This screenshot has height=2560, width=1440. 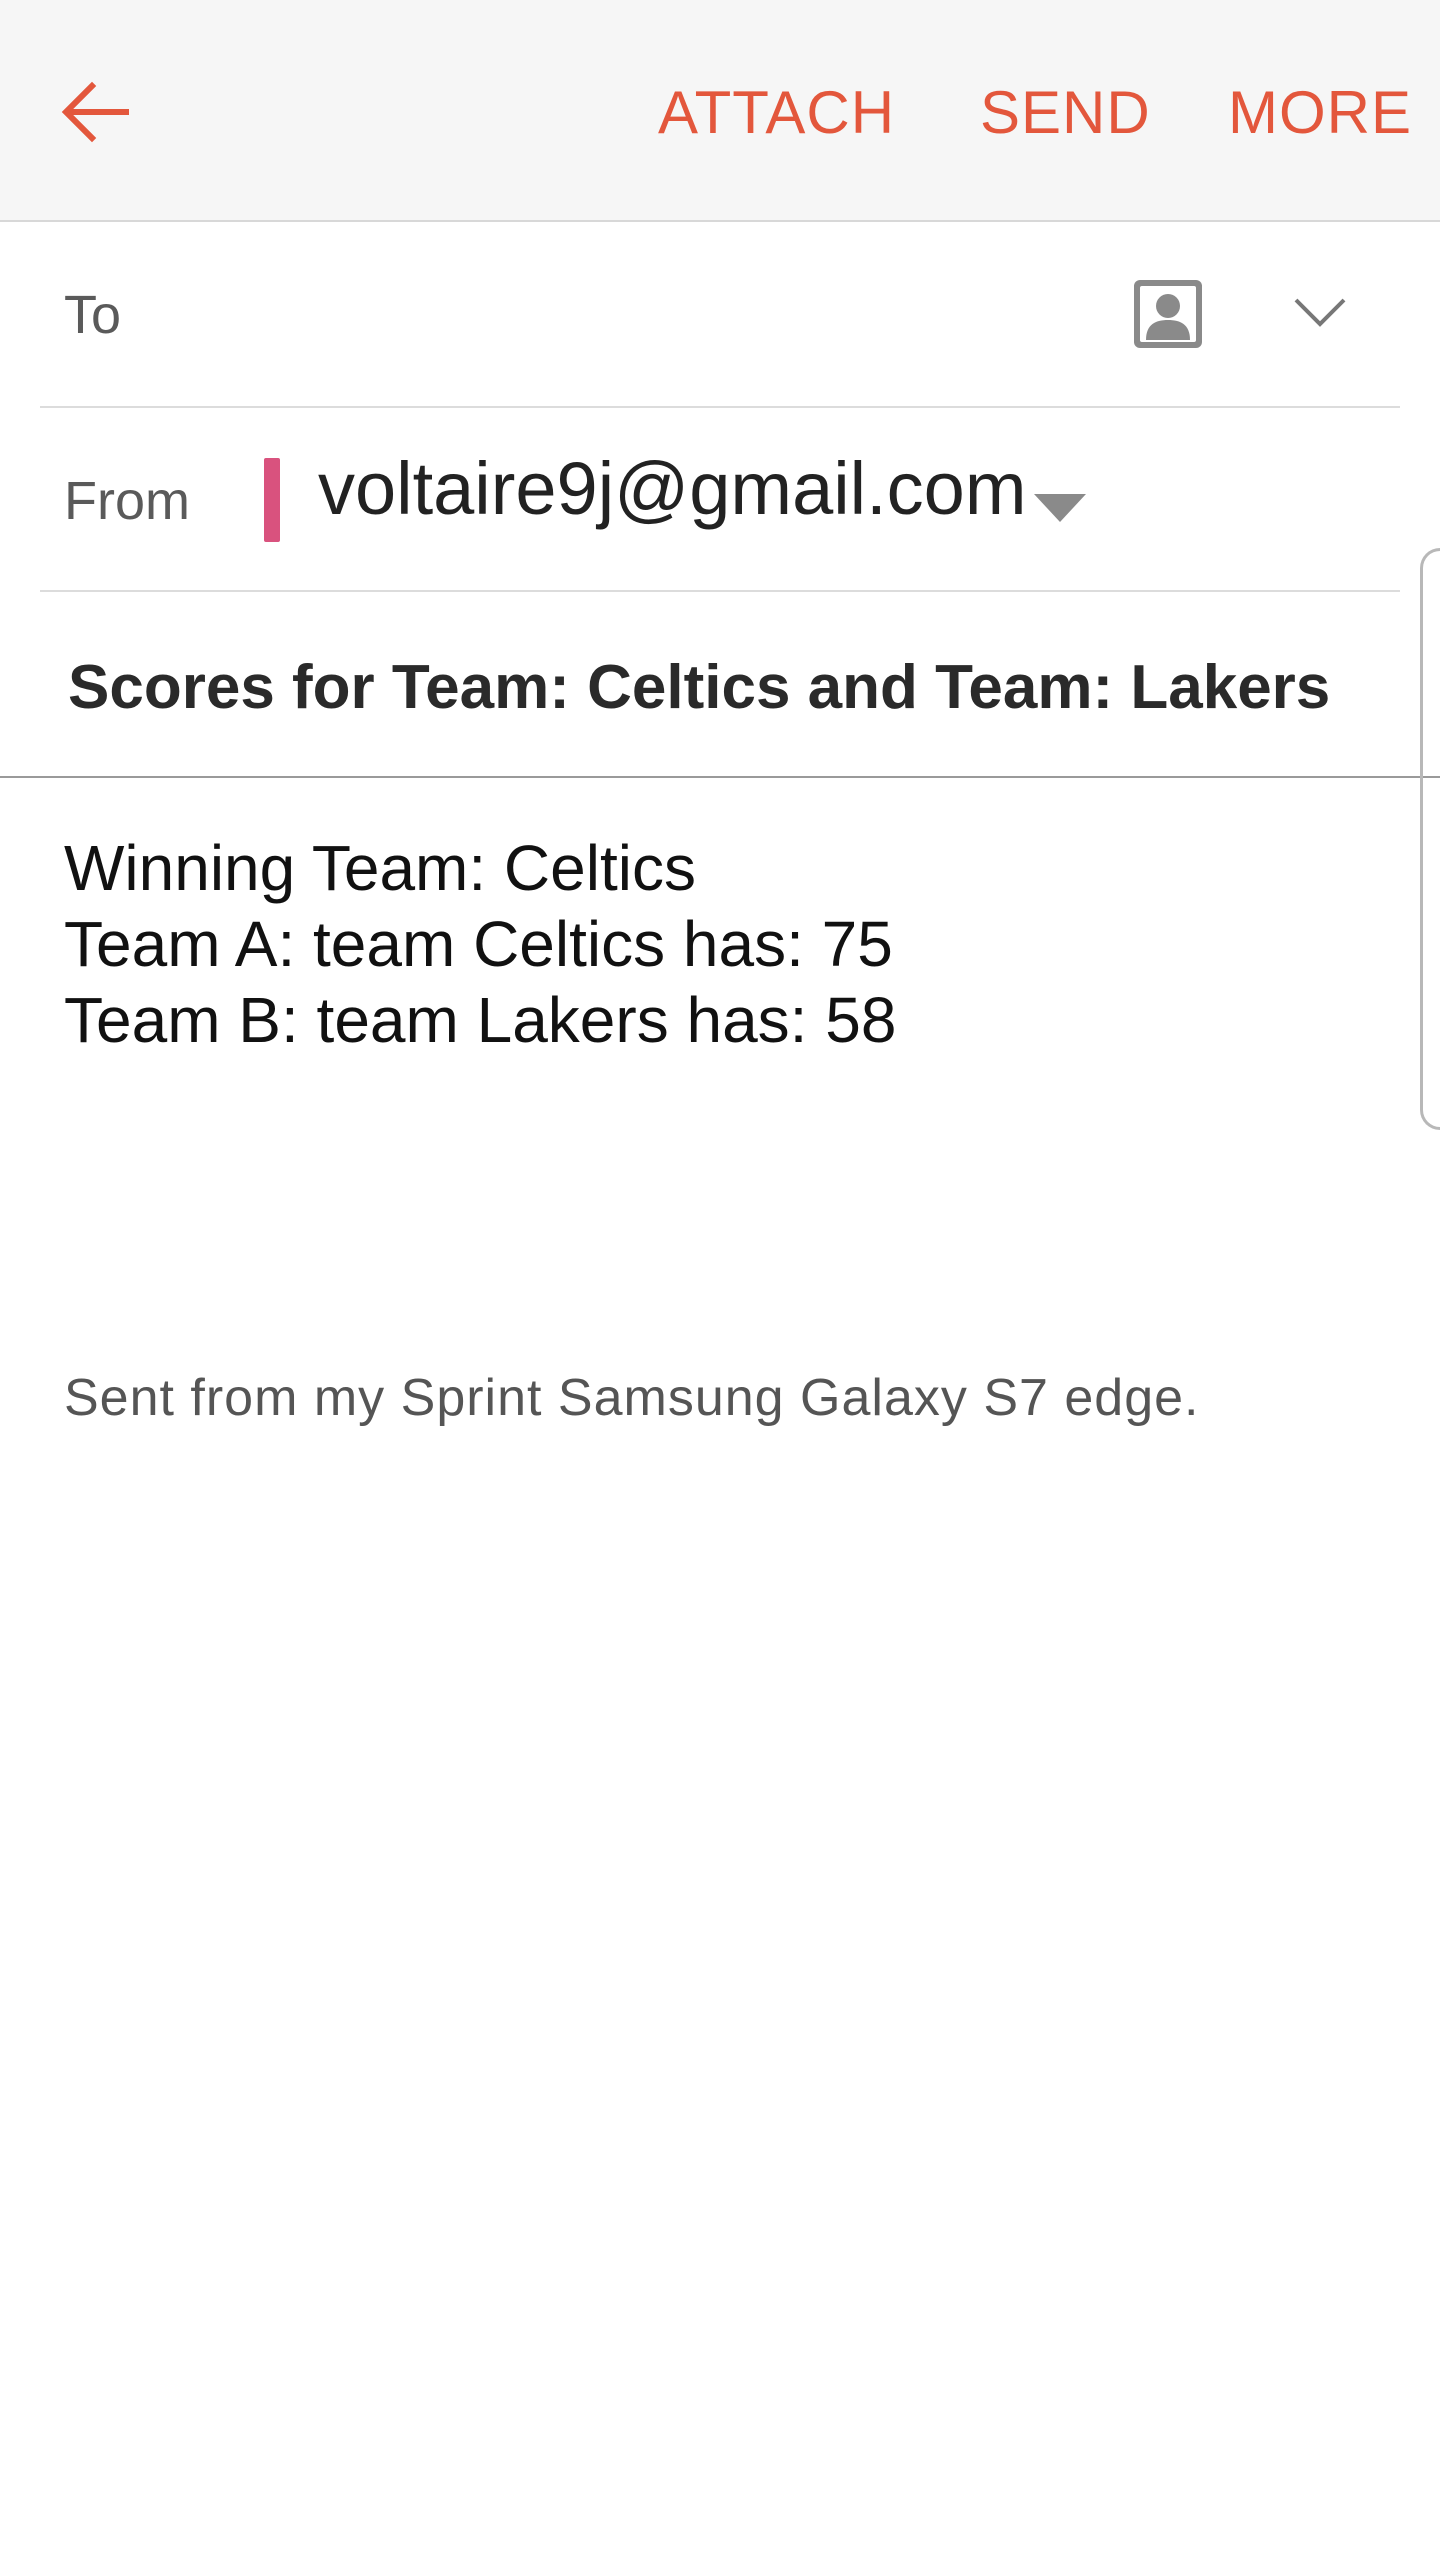 I want to click on arrow-left-icon, so click(x=95, y=112).